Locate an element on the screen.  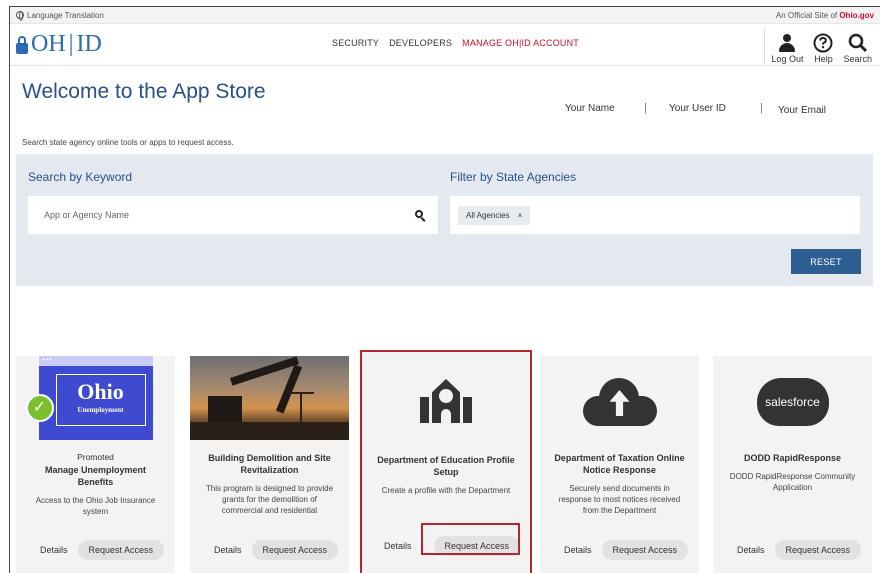
header-tools: Log Out Help Search is located at coordinates (818, 45).